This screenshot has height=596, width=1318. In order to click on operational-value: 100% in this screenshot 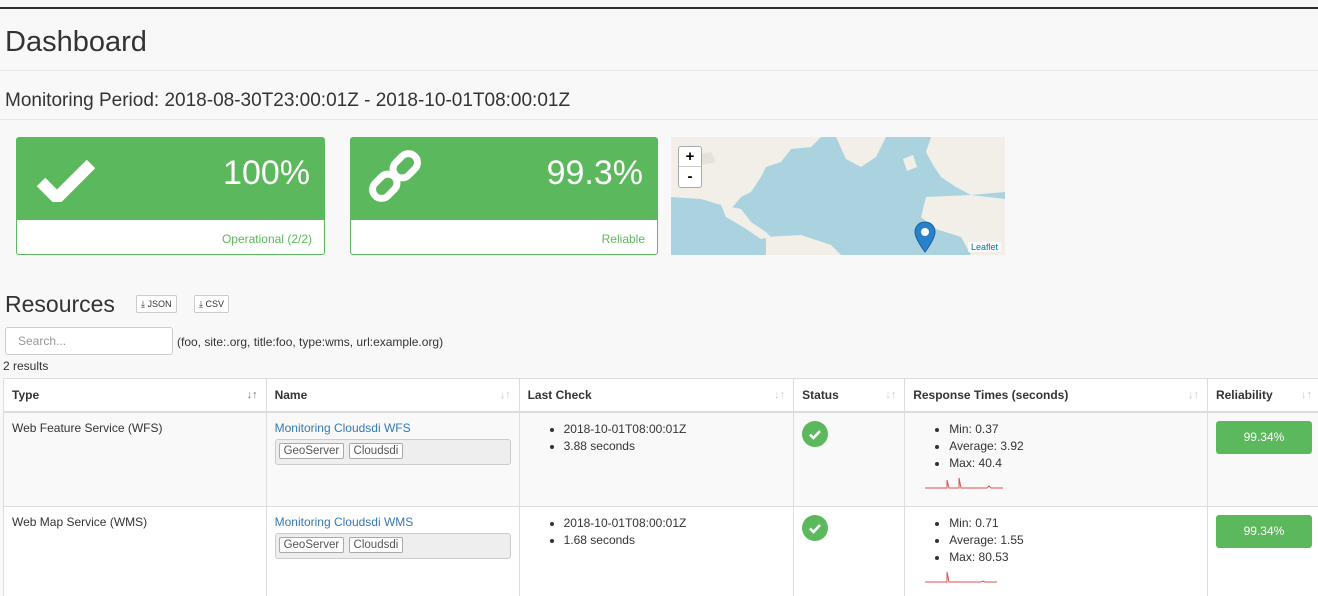, I will do `click(266, 173)`.